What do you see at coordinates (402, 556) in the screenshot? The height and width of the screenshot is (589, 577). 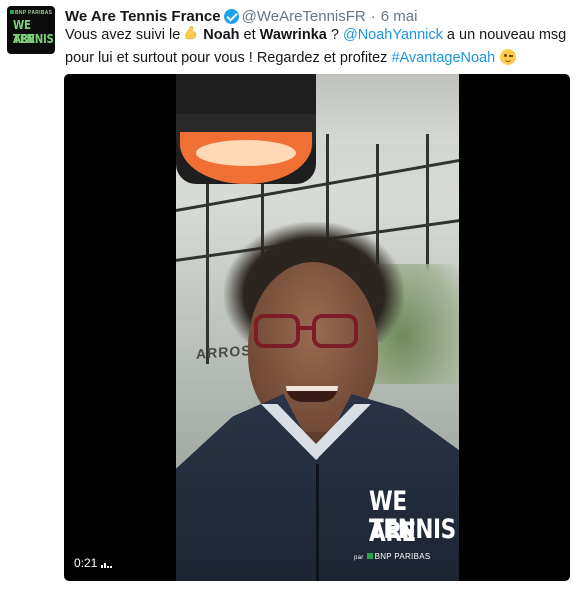 I see `watermark-sponsor-name: BNP PARIBAS` at bounding box center [402, 556].